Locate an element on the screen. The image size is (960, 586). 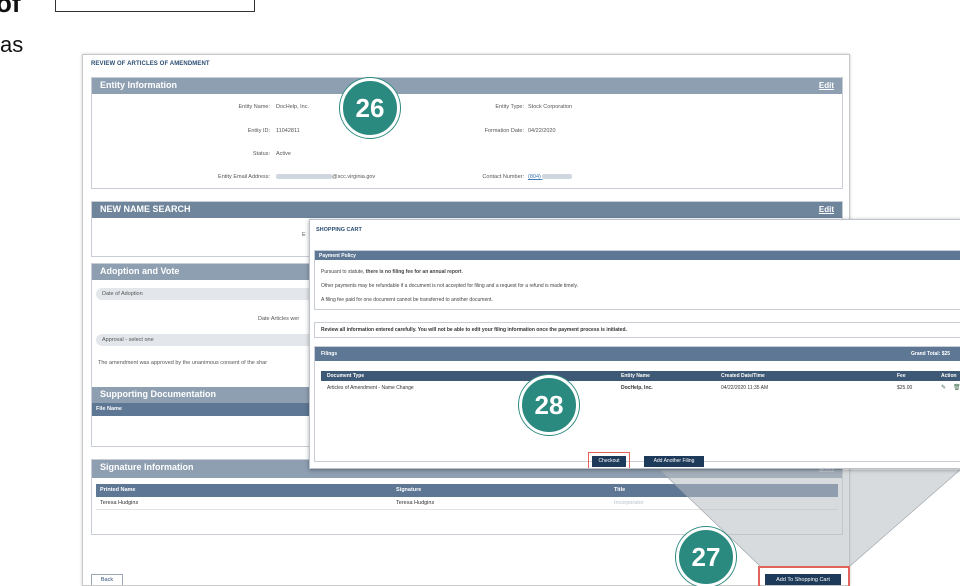
email-label: Entity Email Address: is located at coordinates (244, 177).